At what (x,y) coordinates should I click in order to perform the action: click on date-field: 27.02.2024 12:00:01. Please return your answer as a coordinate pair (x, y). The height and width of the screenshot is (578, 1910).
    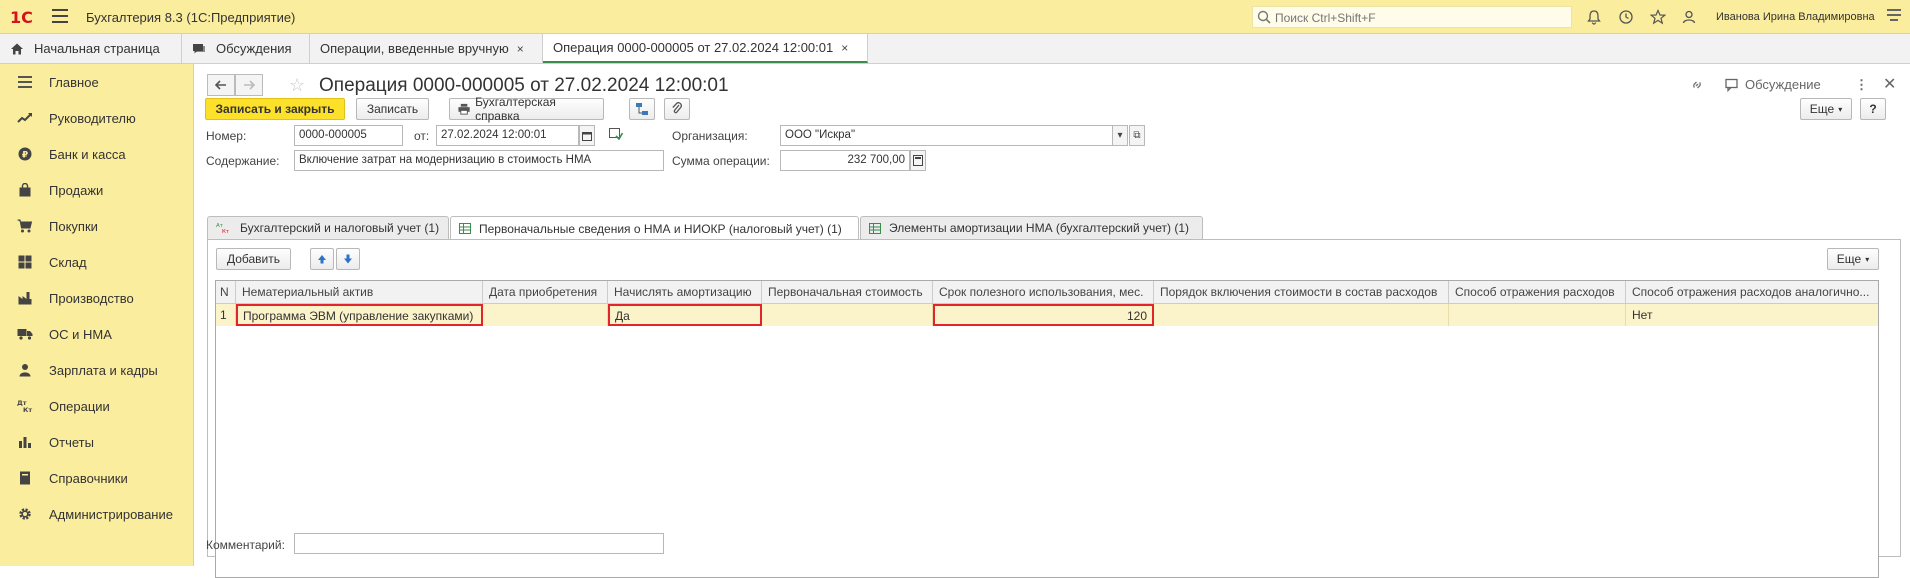
    Looking at the image, I should click on (507, 135).